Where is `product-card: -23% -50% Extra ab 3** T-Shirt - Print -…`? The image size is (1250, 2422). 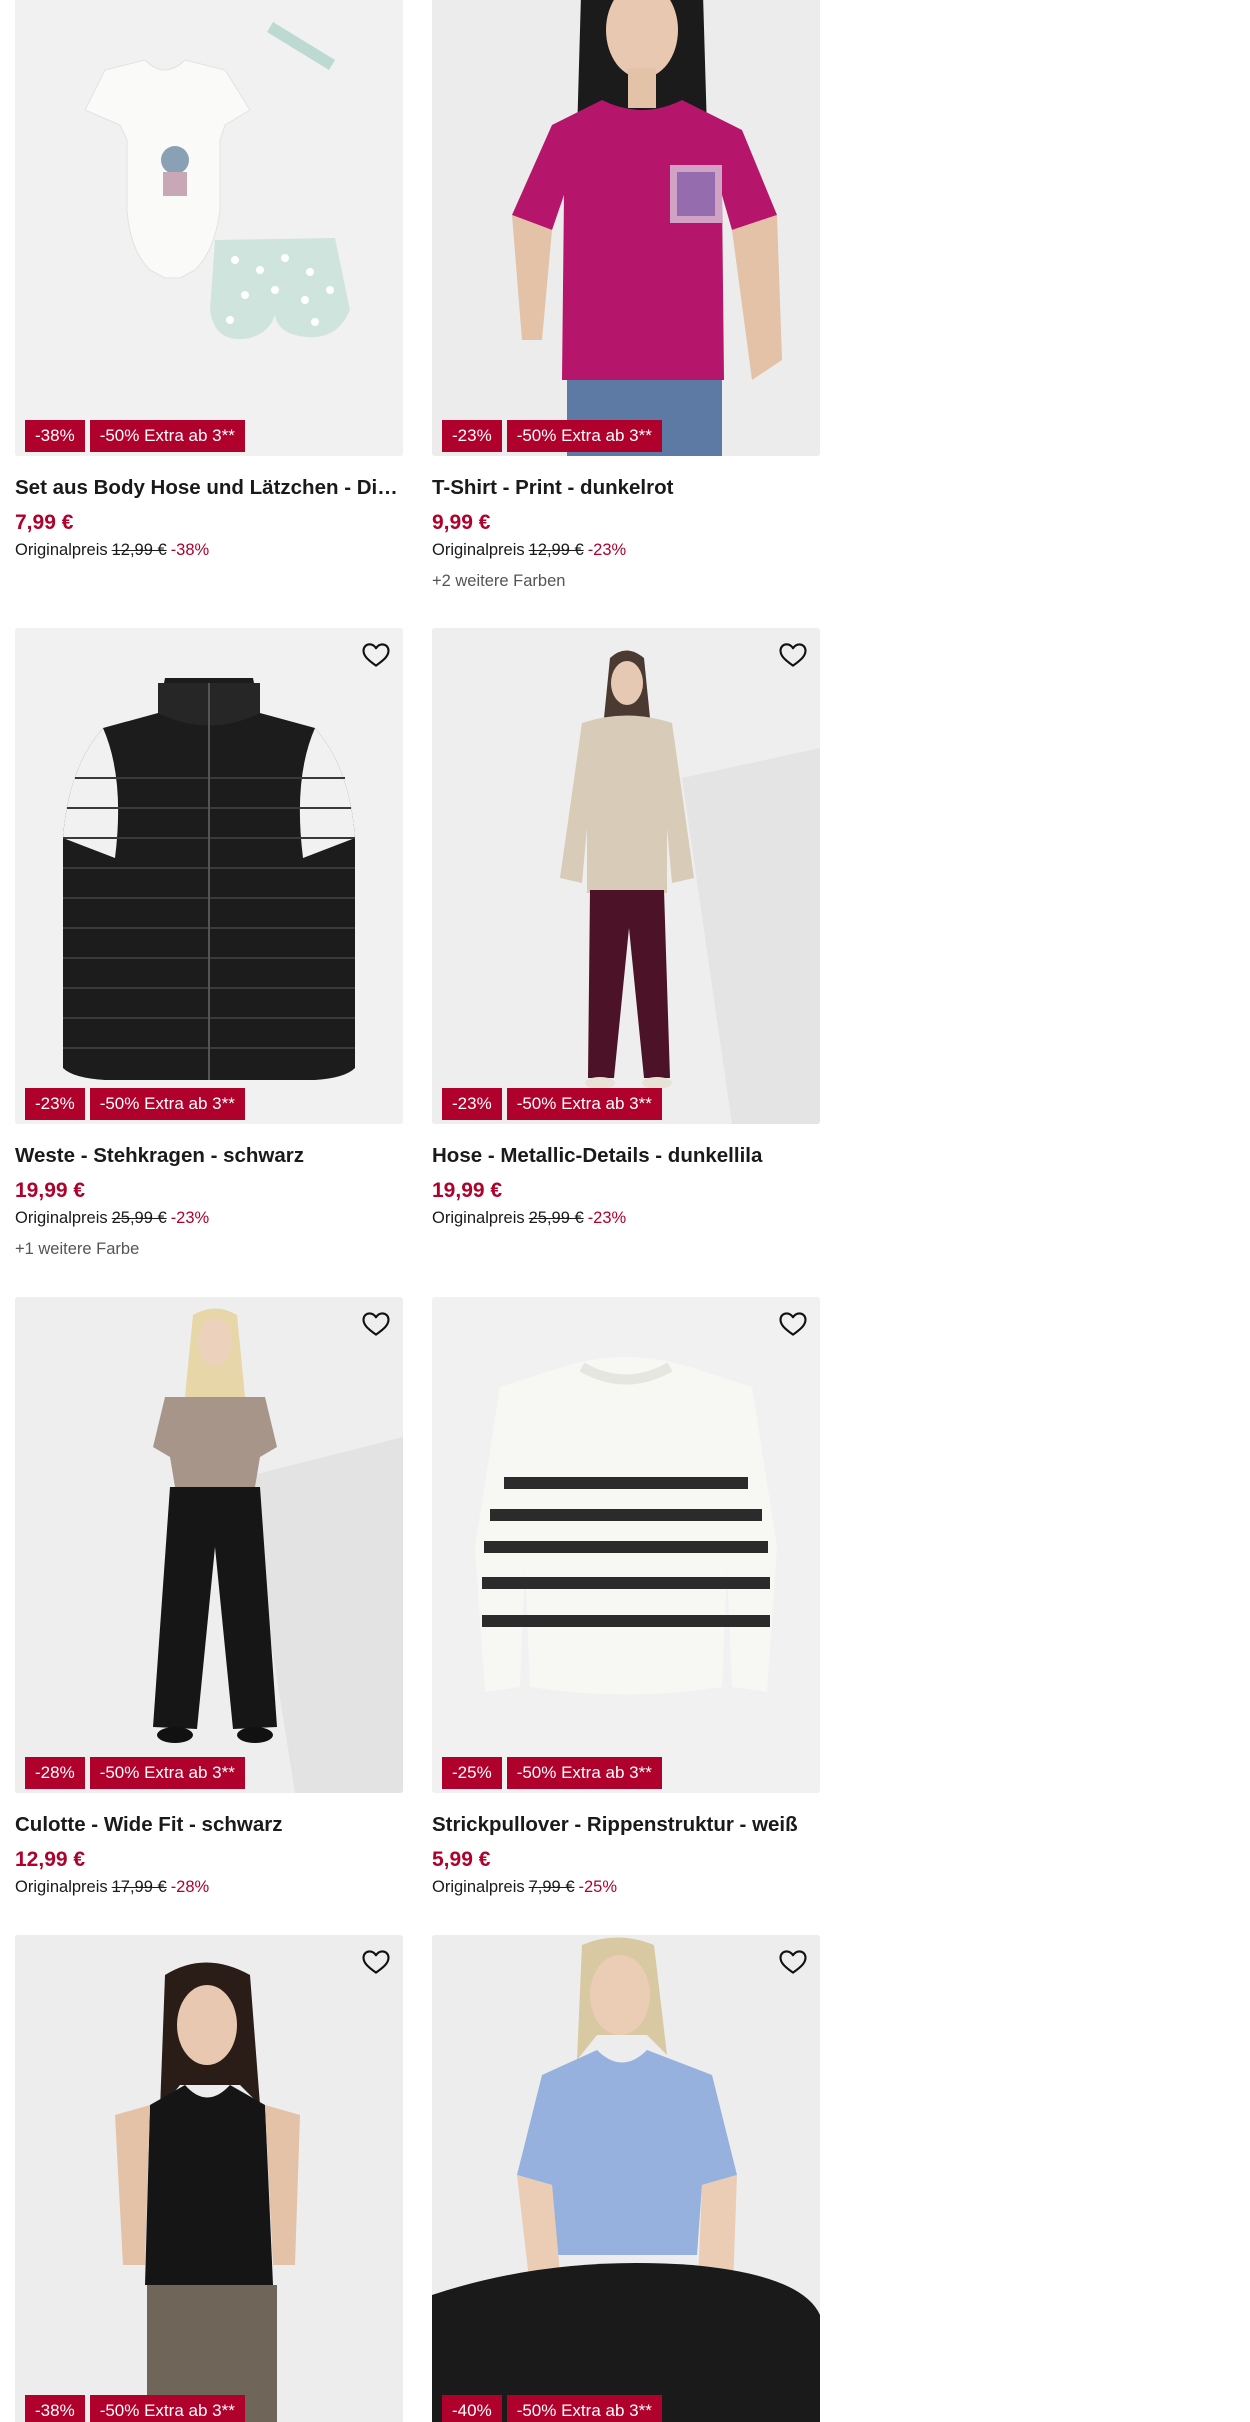
product-card: -23% -50% Extra ab 3** T-Shirt - Print -… is located at coordinates (626, 296).